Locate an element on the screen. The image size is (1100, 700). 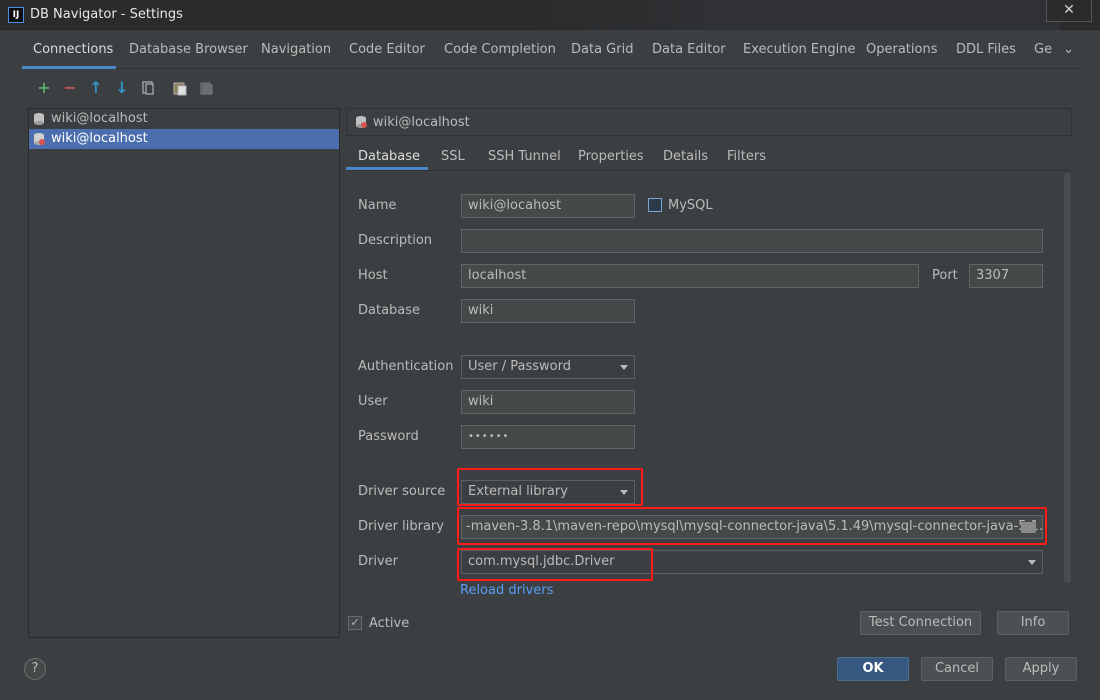
tab-database-browser: Database Browser is located at coordinates (188, 49).